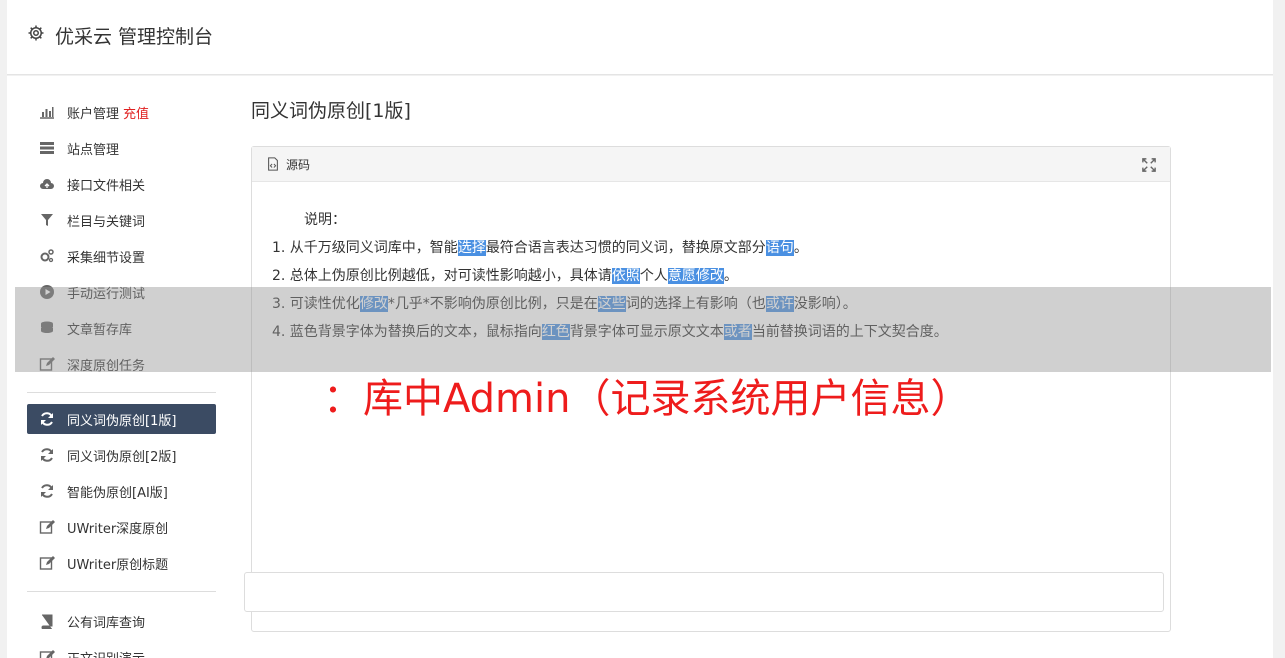  What do you see at coordinates (47, 184) in the screenshot?
I see `cloud-upload-icon` at bounding box center [47, 184].